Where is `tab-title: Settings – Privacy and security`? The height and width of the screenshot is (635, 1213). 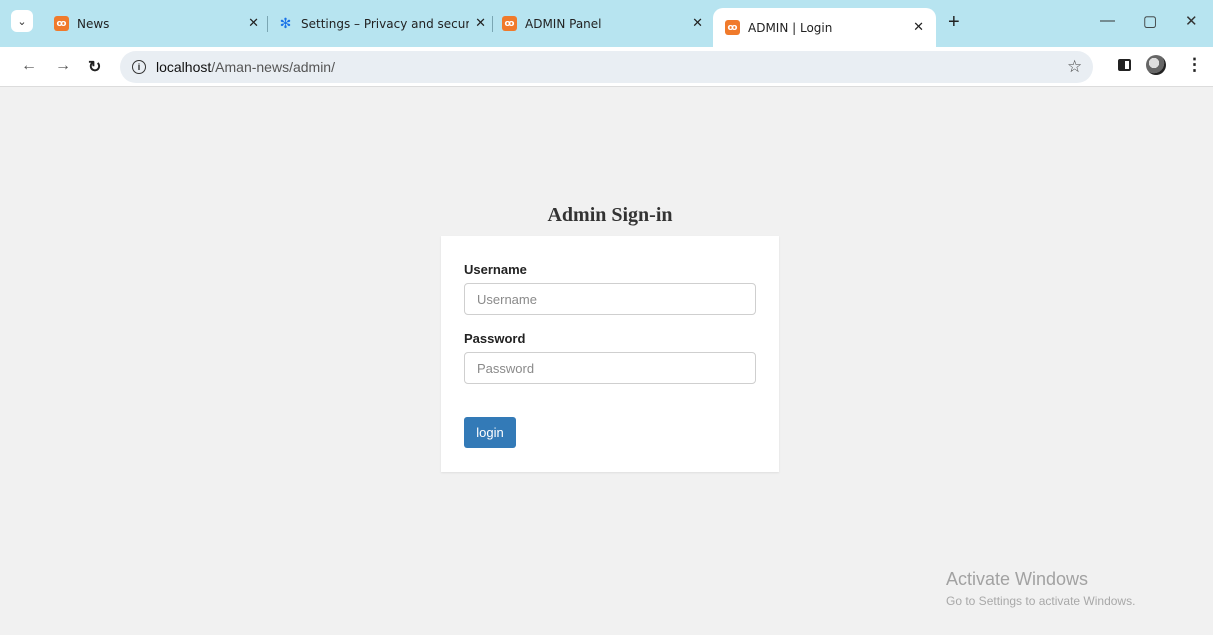 tab-title: Settings – Privacy and security is located at coordinates (385, 23).